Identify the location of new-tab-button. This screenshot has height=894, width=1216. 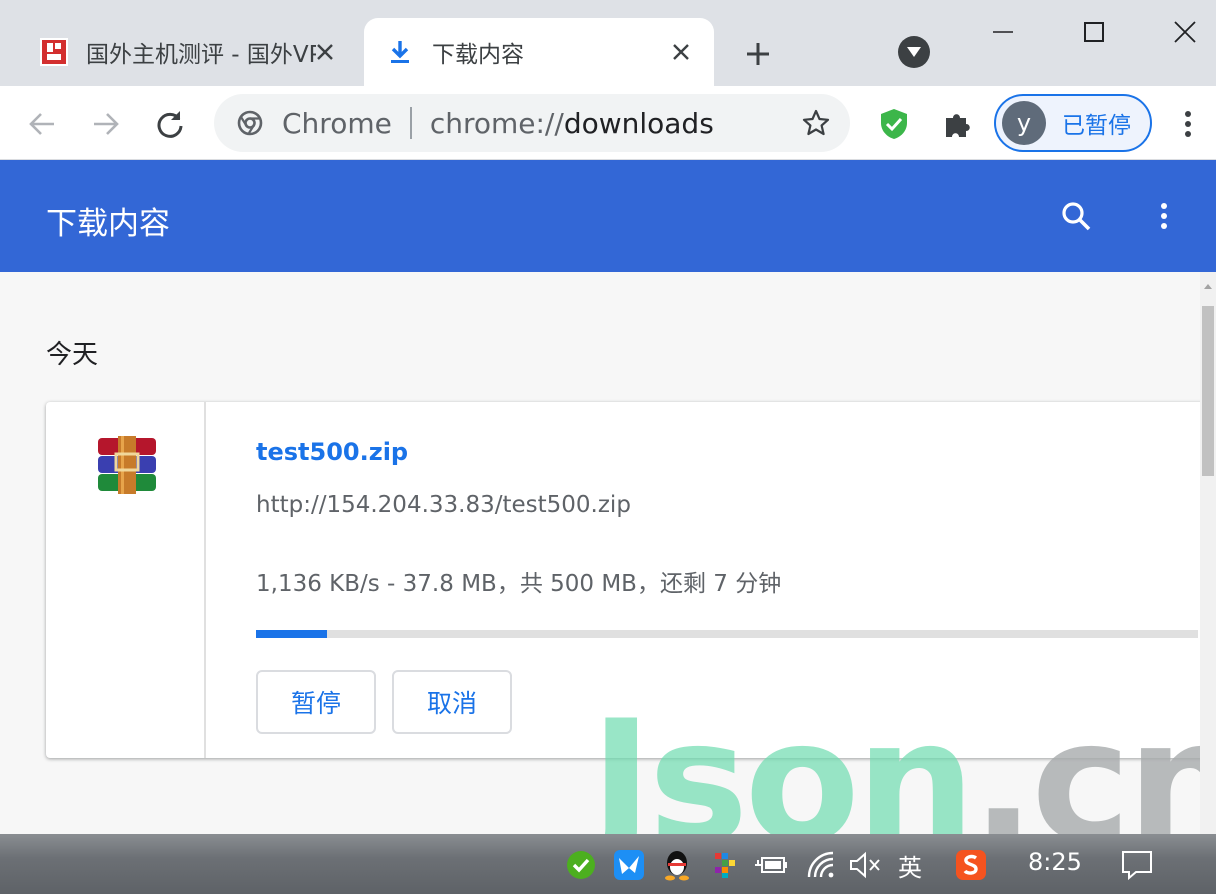
(758, 54).